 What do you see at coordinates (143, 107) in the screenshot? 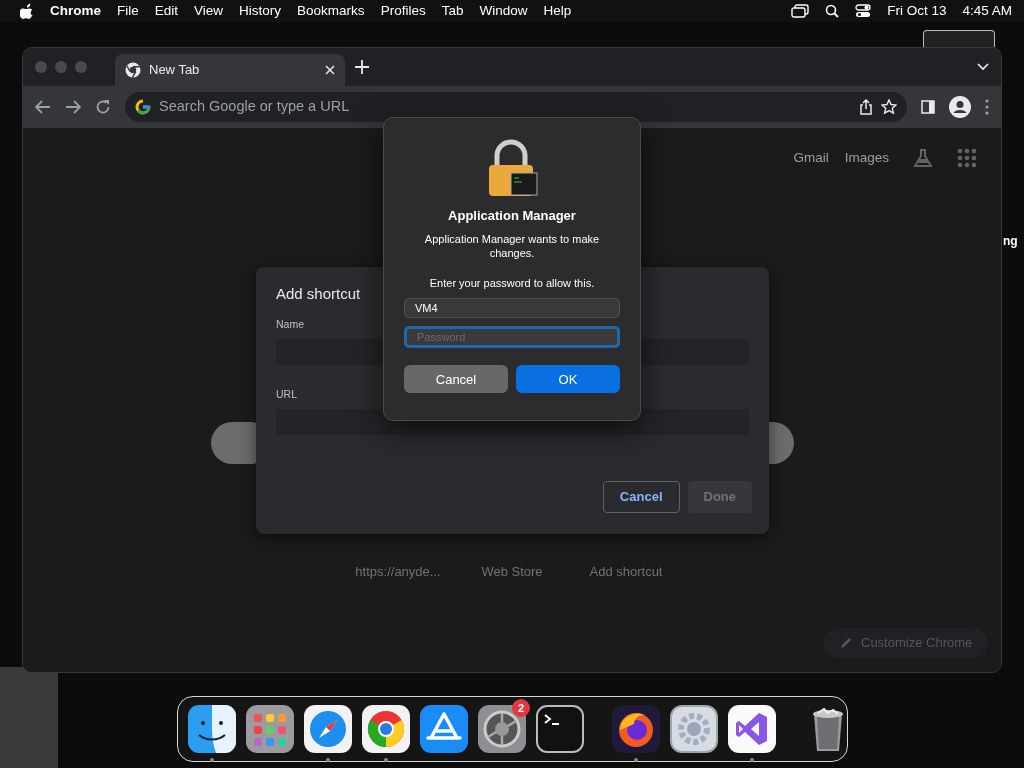
I see `google-icon` at bounding box center [143, 107].